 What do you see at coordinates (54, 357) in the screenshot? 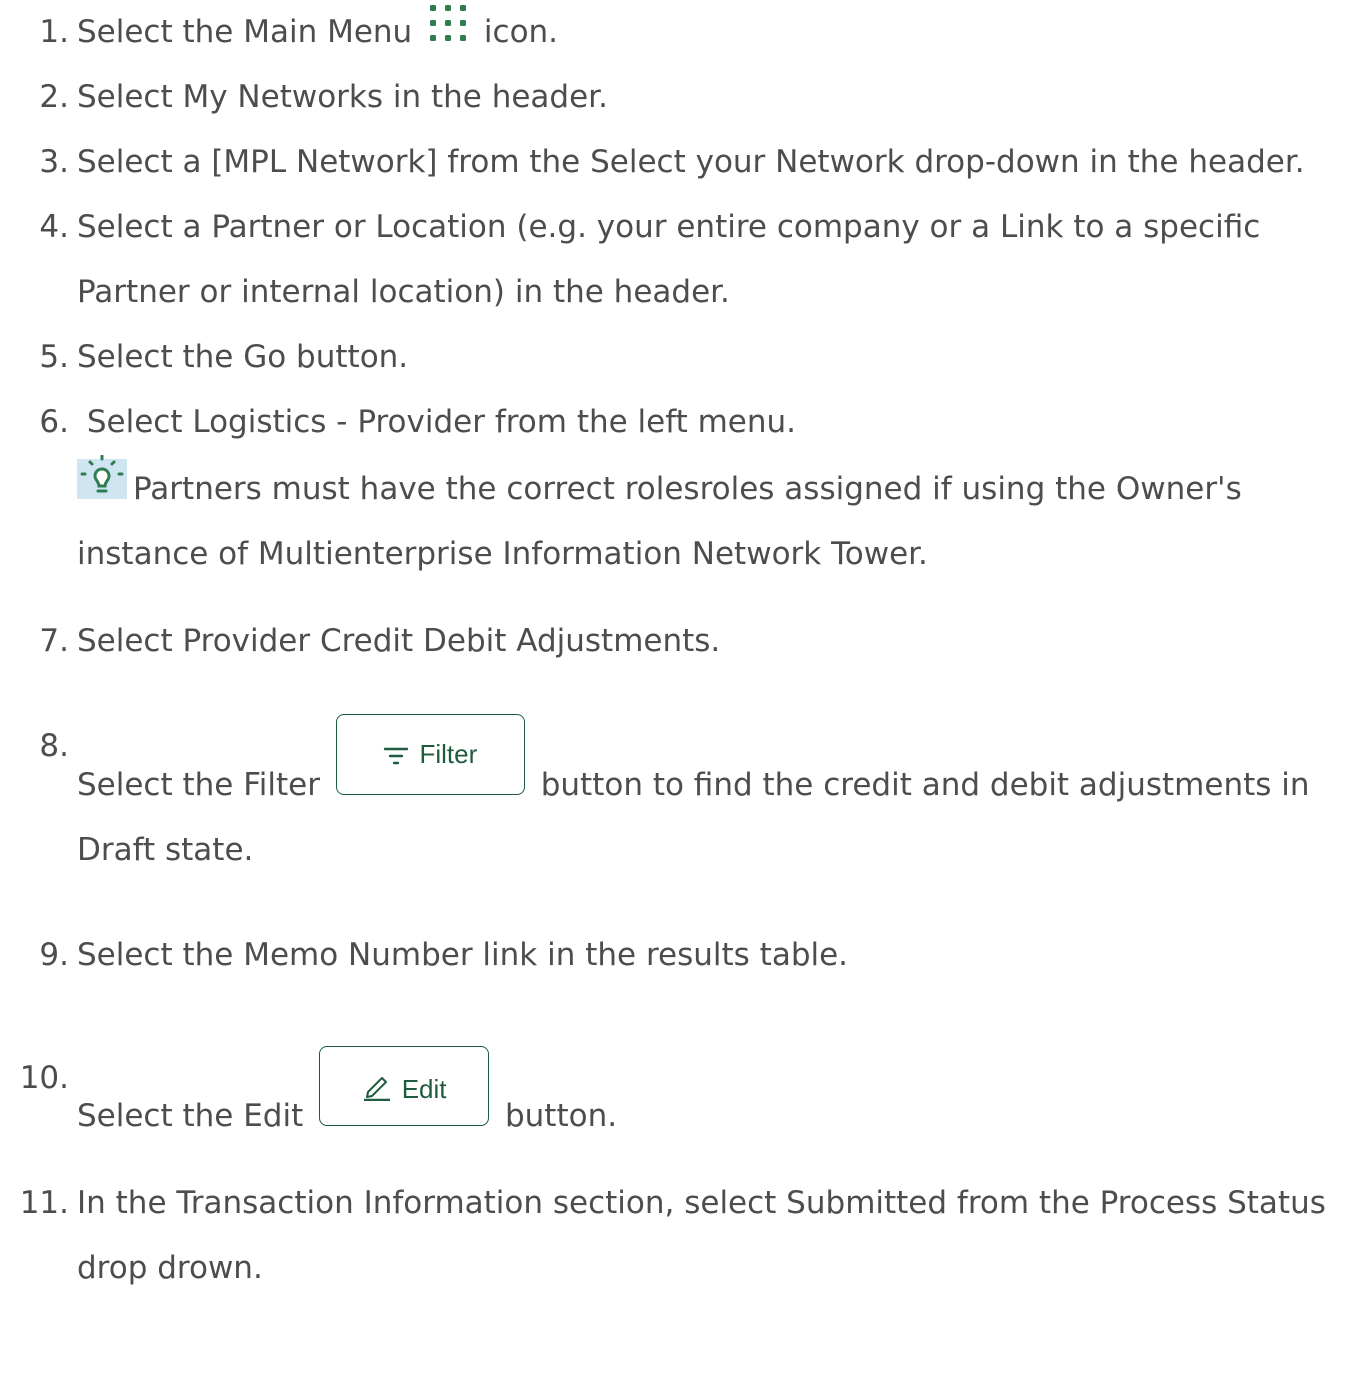
I see `step-number: 5.` at bounding box center [54, 357].